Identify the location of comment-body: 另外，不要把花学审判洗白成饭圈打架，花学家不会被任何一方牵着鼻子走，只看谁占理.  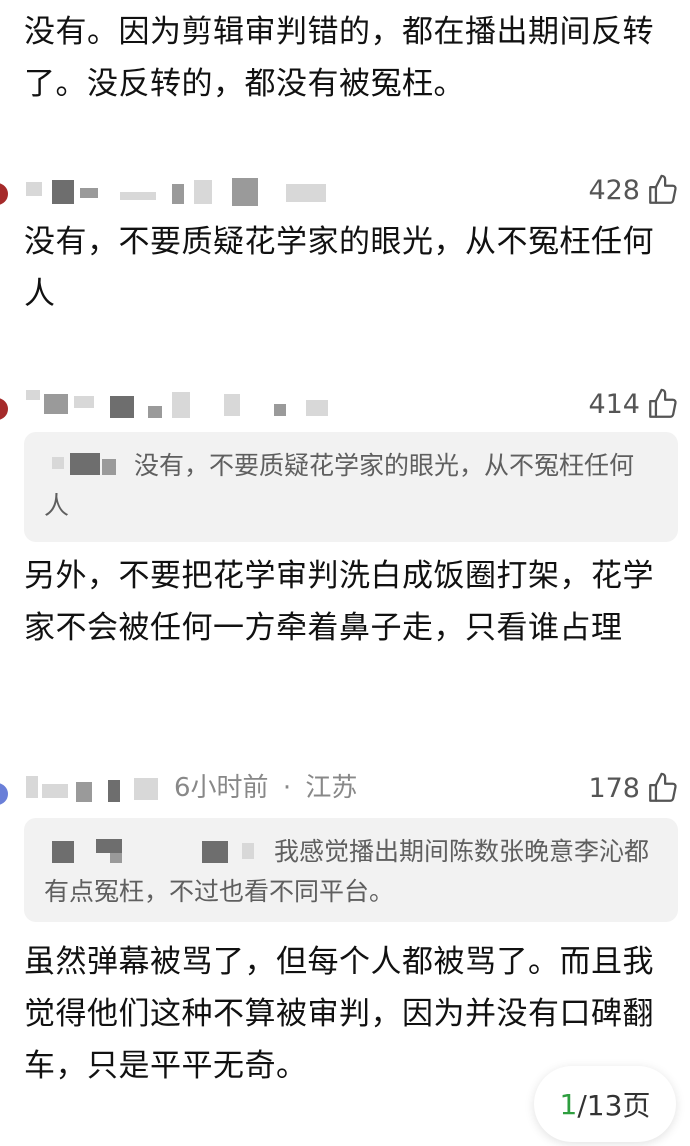
(339, 602).